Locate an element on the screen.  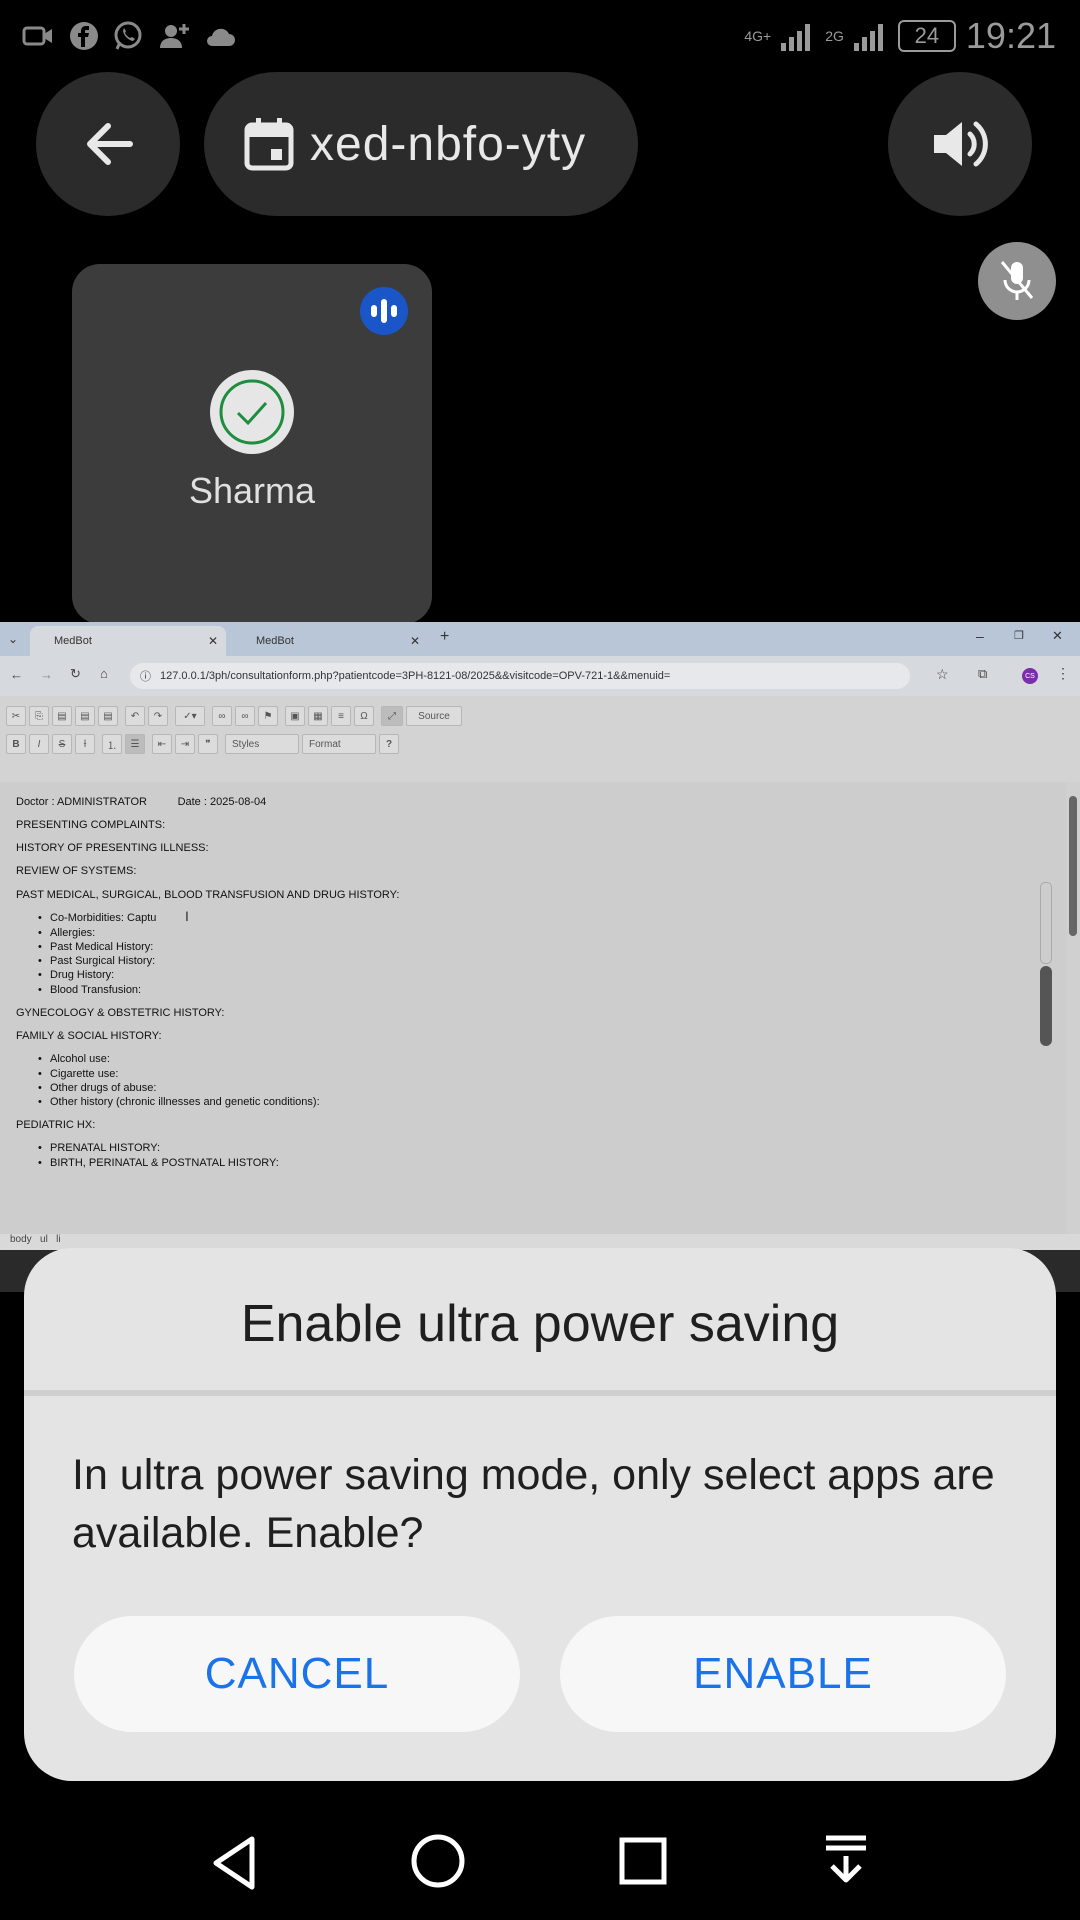
source-label: Source is located at coordinates (434, 716).